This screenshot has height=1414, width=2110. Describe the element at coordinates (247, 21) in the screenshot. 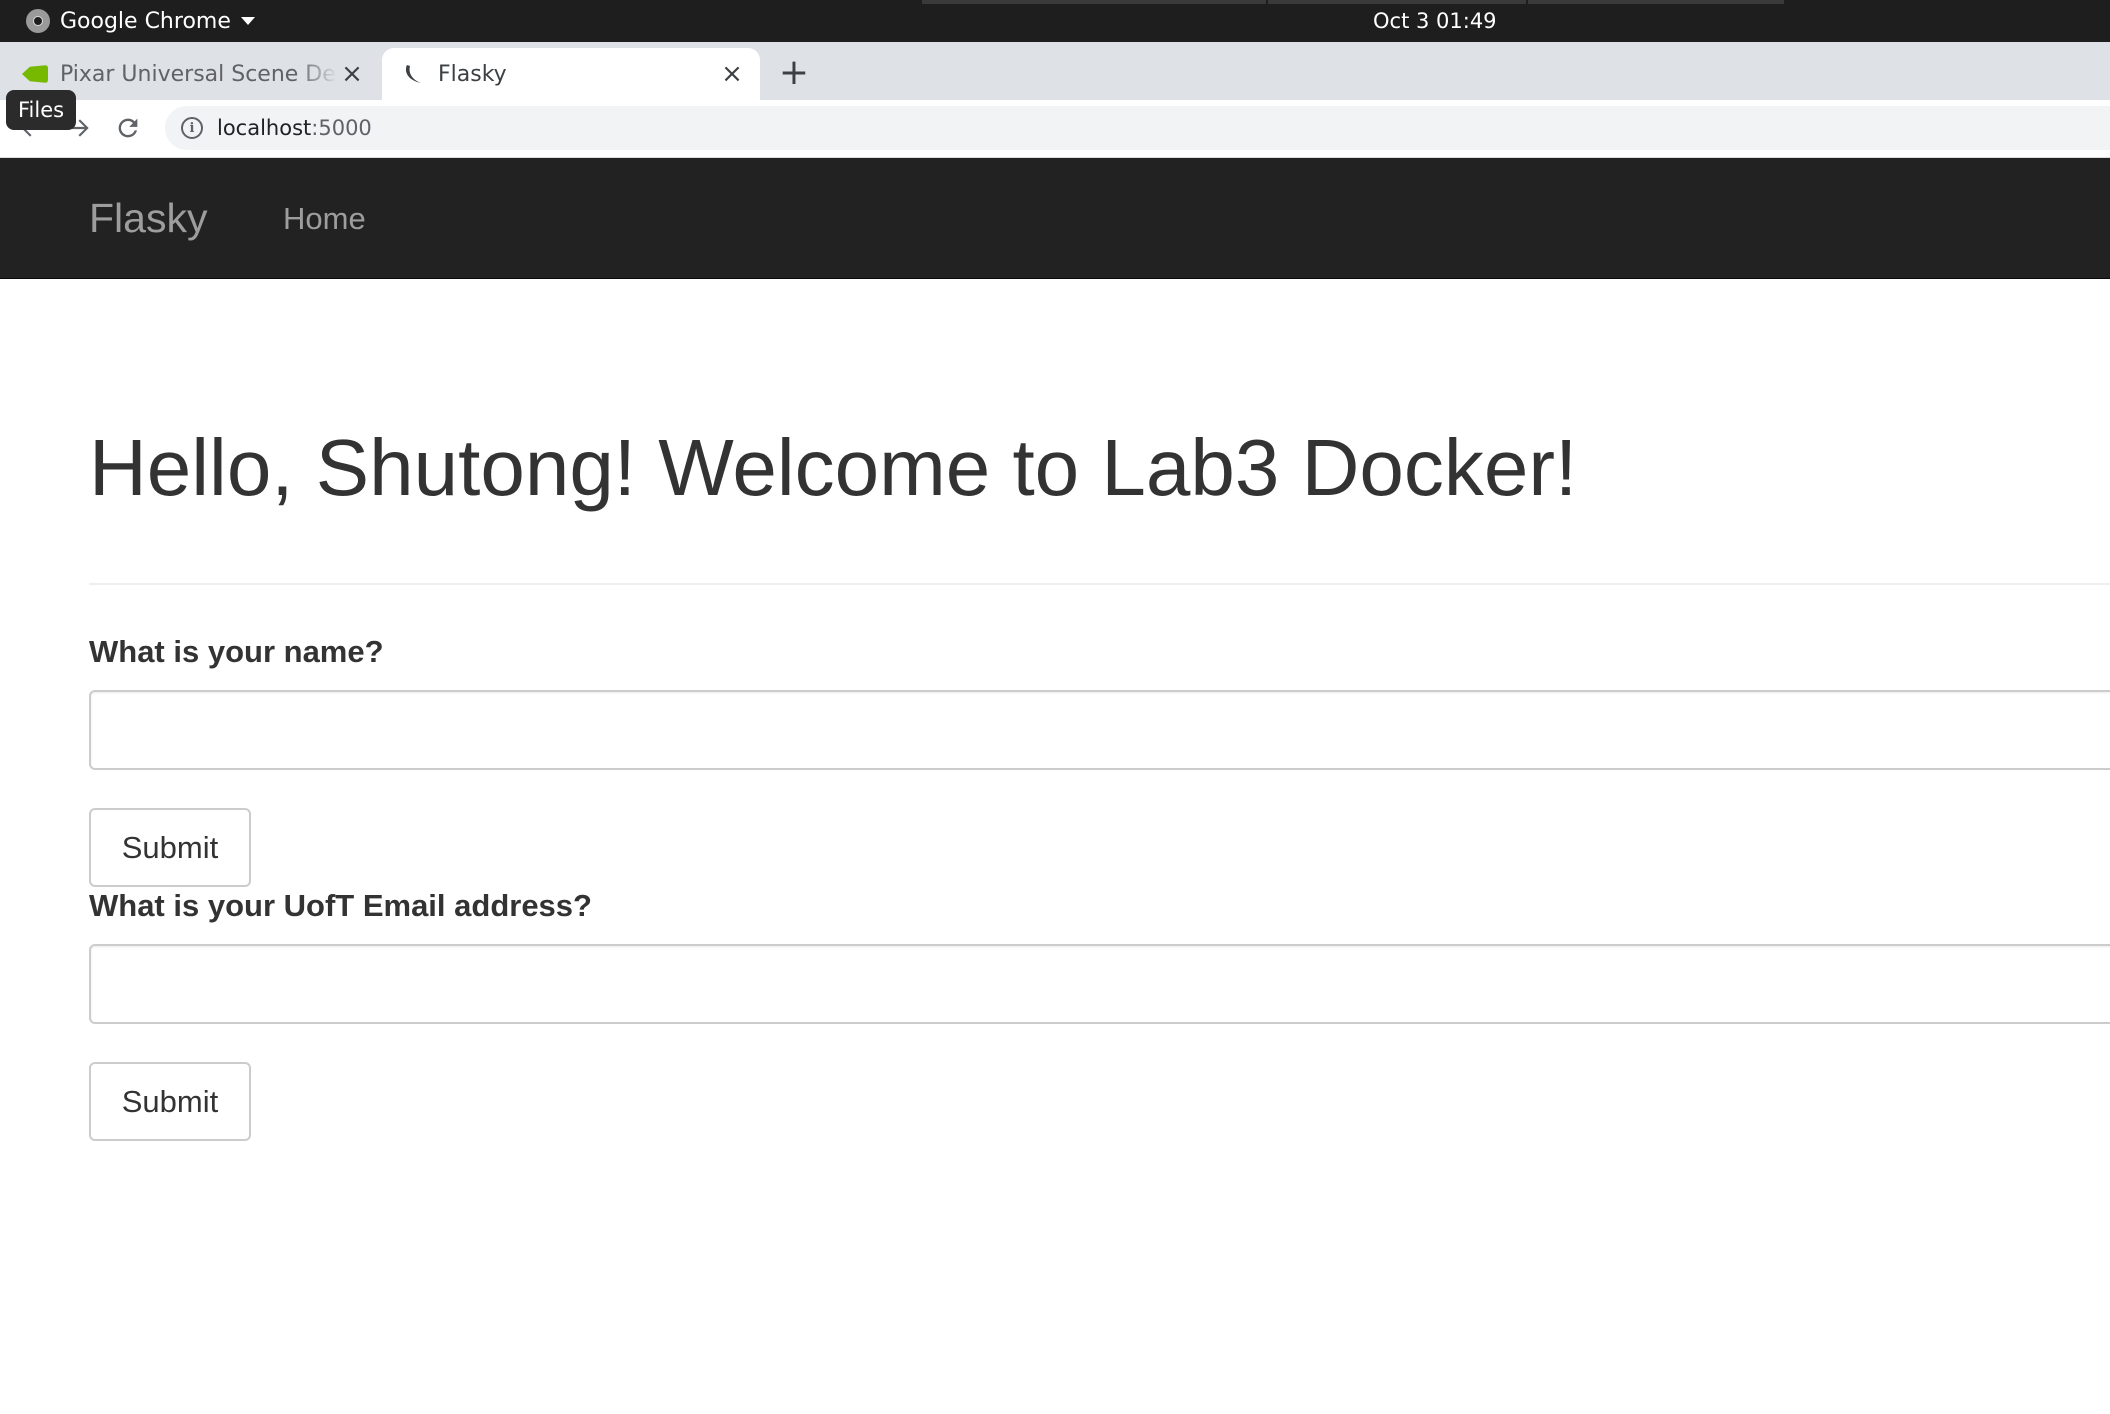

I see `caret-down-icon` at that location.